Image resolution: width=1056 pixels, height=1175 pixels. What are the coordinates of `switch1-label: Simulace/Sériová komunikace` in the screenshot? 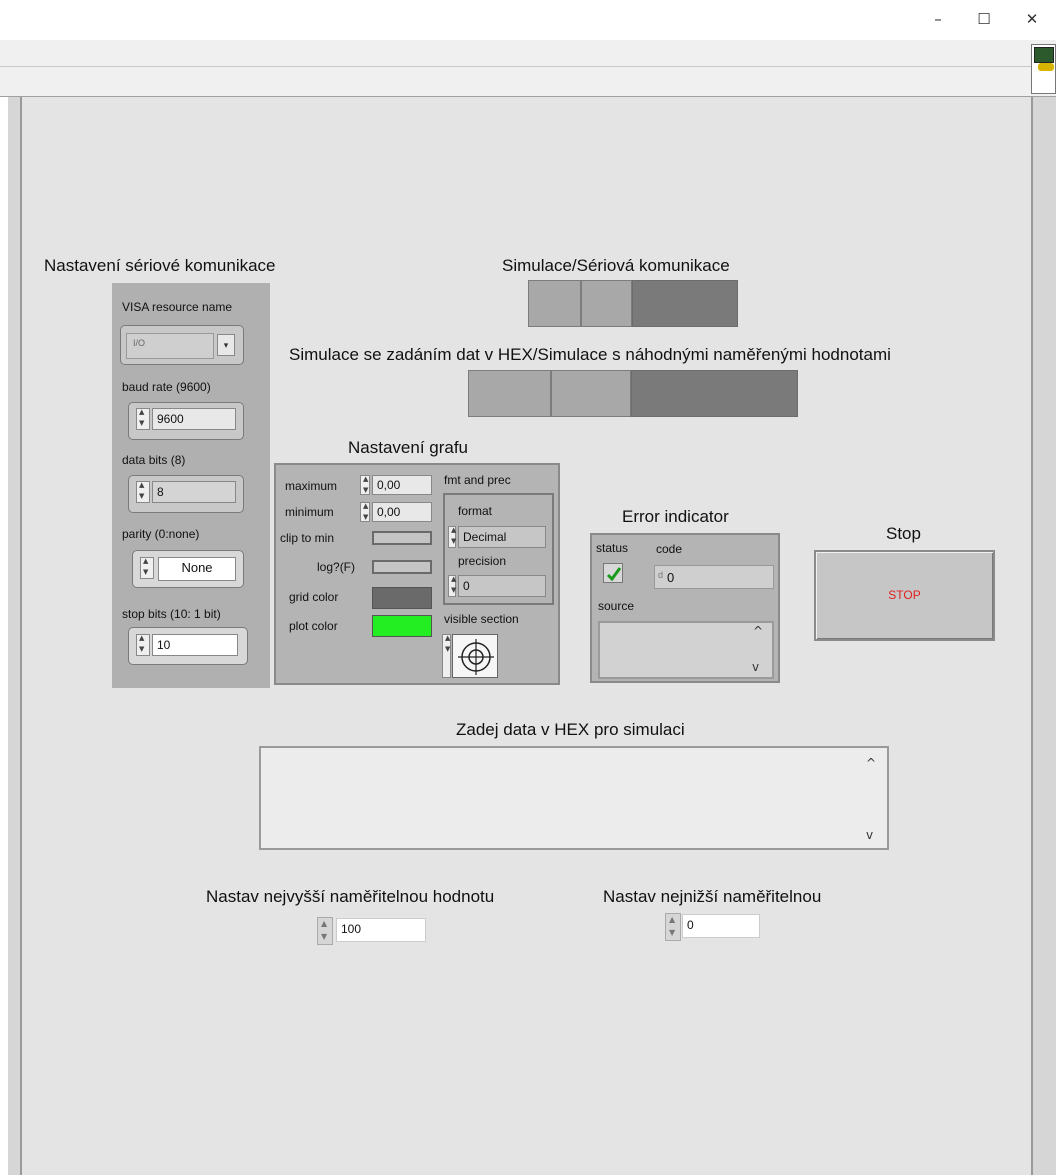 It's located at (616, 265).